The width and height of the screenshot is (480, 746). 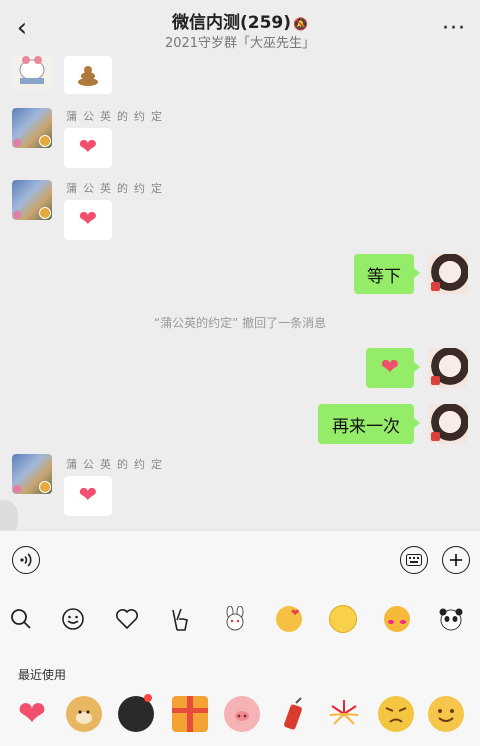 I want to click on kiss-face-icon: ❤, so click(x=289, y=619).